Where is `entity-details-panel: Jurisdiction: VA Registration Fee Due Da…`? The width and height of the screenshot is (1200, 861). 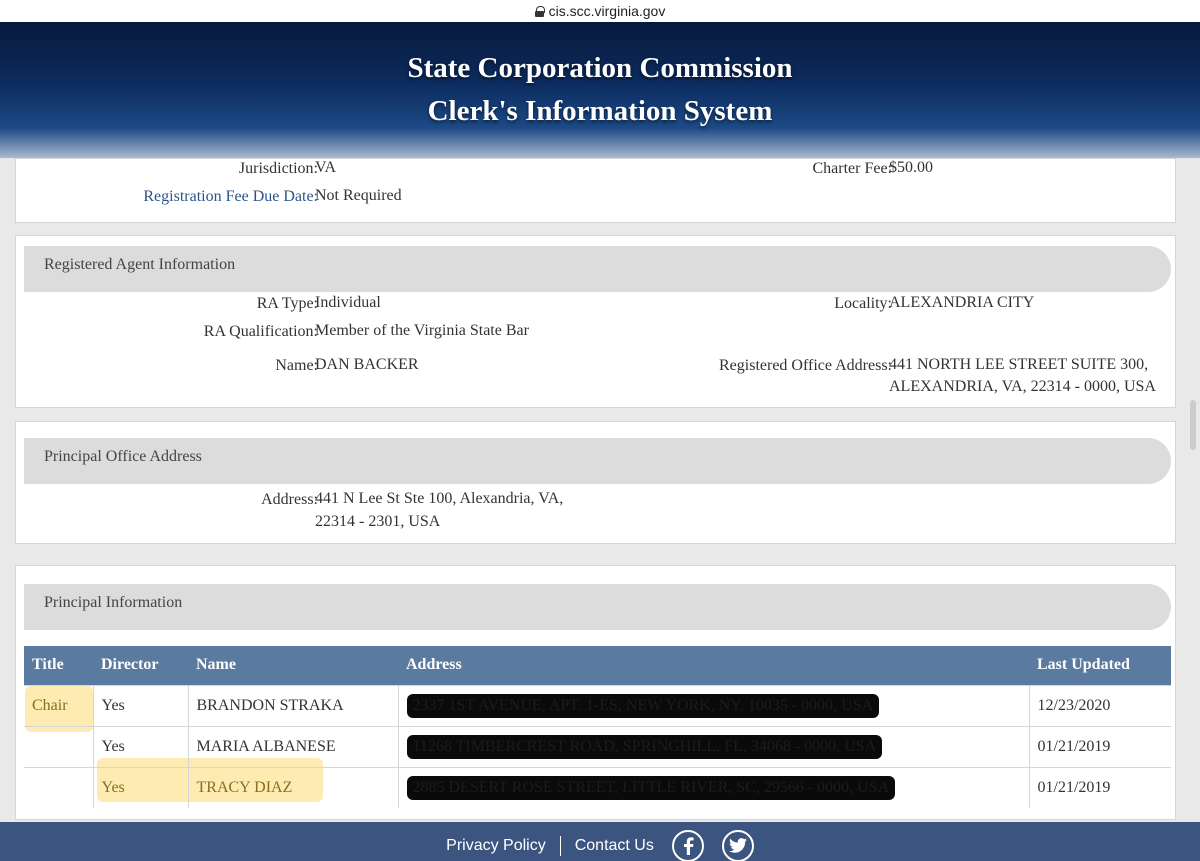
entity-details-panel: Jurisdiction: VA Registration Fee Due Da… is located at coordinates (595, 190).